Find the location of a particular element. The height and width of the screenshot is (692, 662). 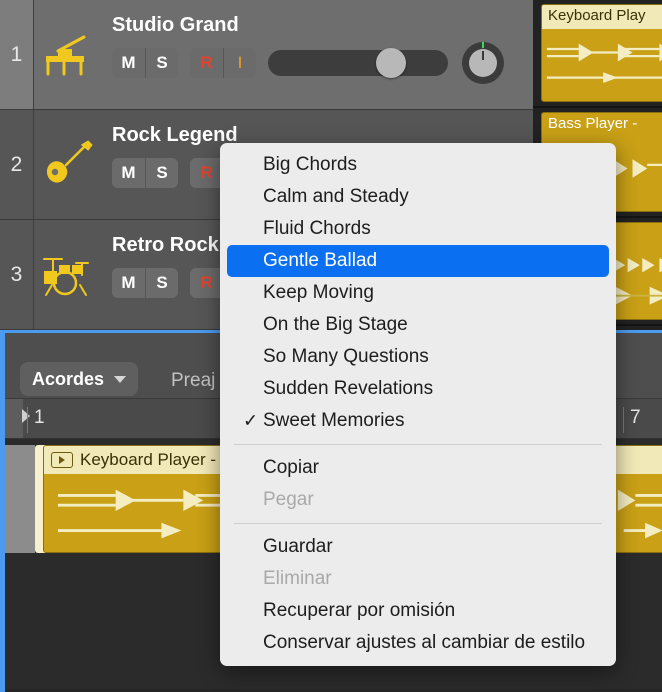

editor-midi-region is located at coordinates (637, 499).